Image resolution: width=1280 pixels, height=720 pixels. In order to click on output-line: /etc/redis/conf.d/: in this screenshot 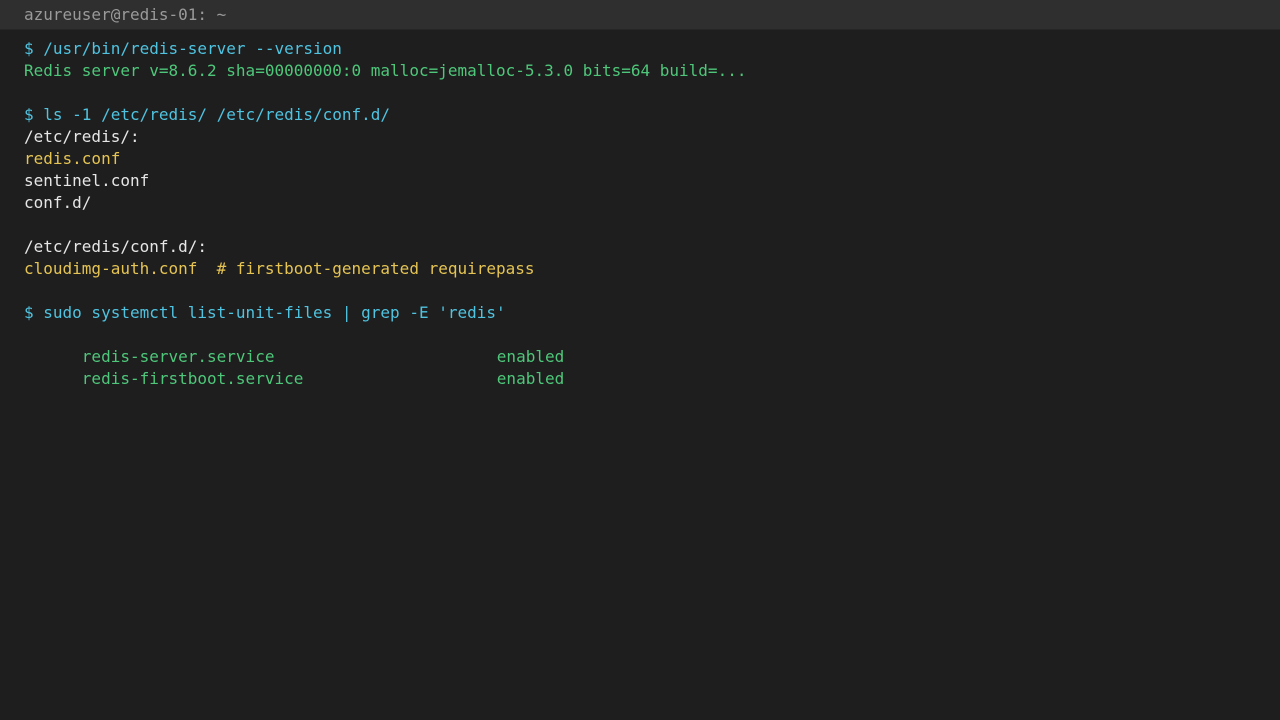, I will do `click(116, 246)`.